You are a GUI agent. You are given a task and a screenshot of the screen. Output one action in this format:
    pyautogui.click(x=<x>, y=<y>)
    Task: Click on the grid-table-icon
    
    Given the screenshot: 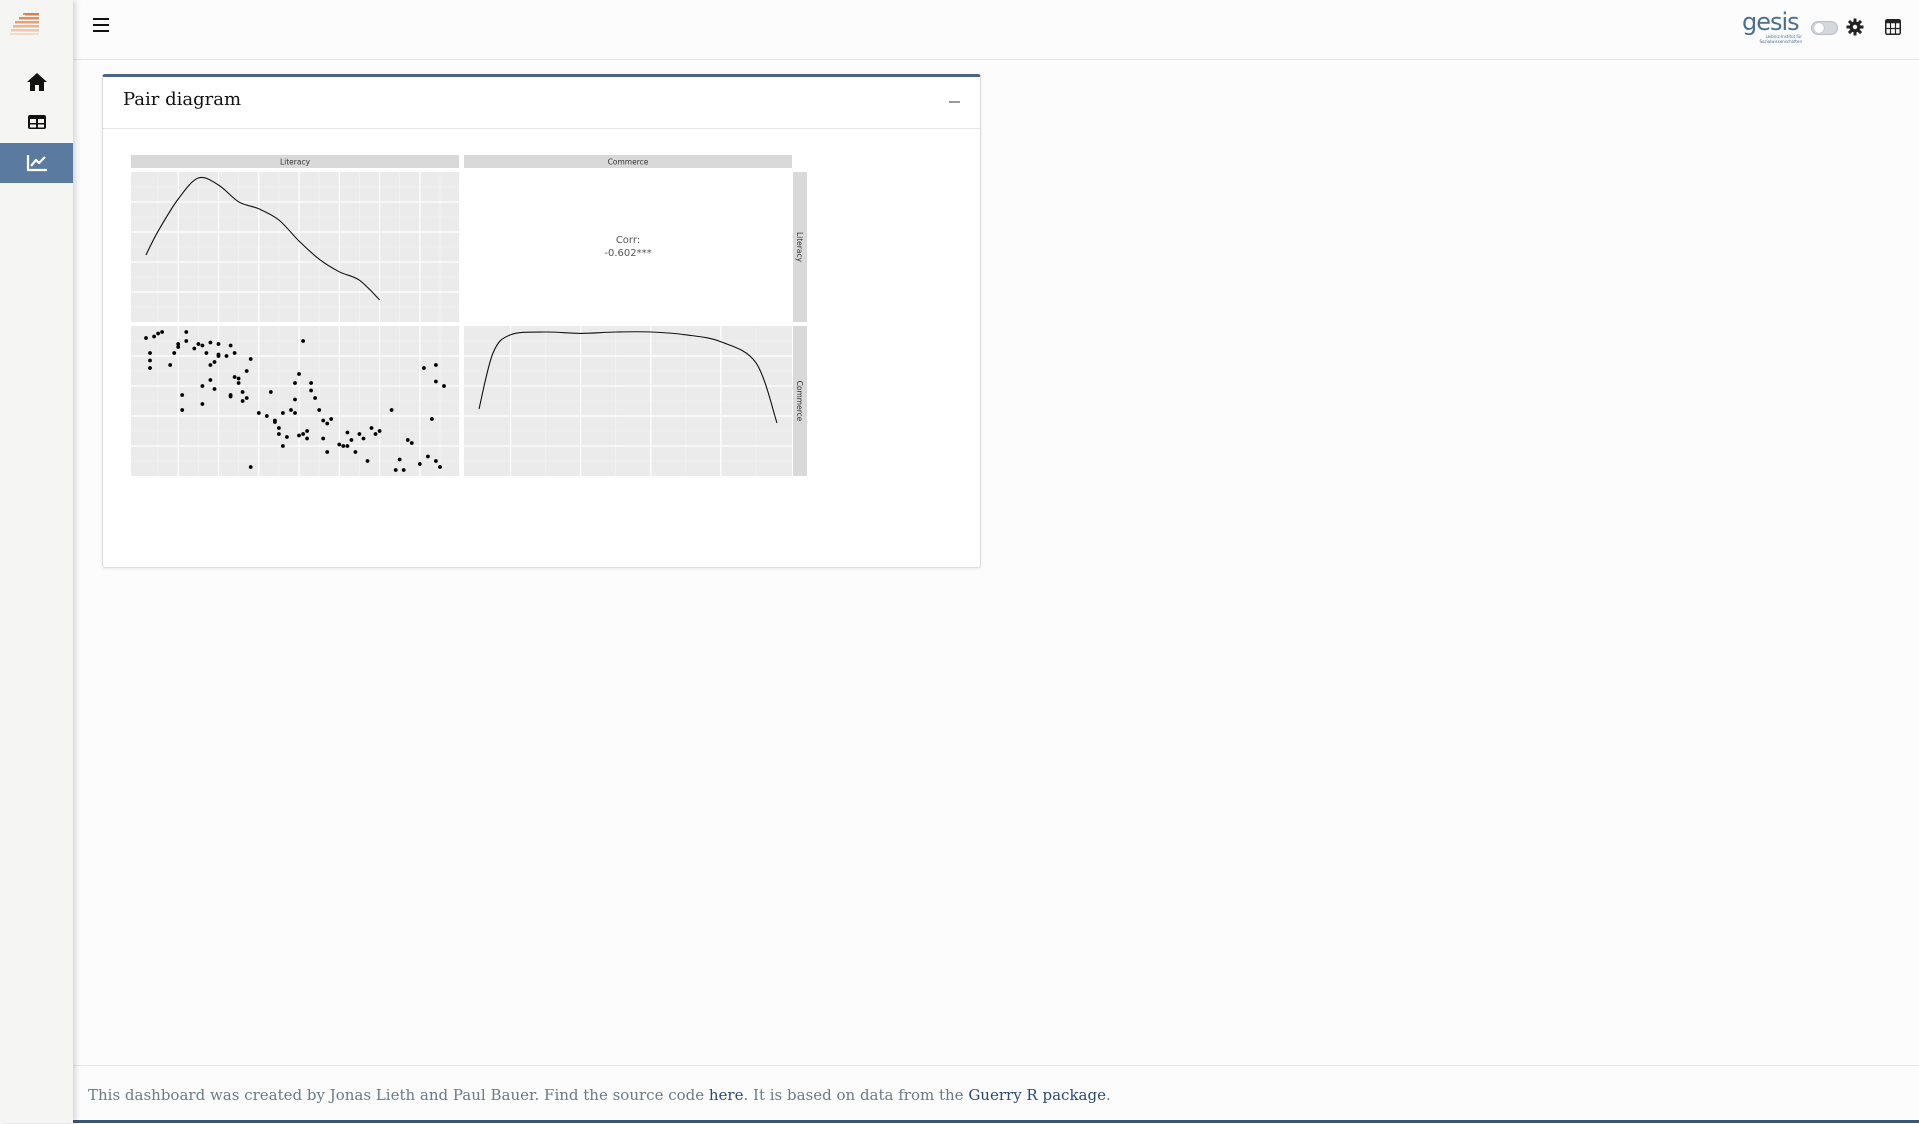 What is the action you would take?
    pyautogui.click(x=1893, y=27)
    